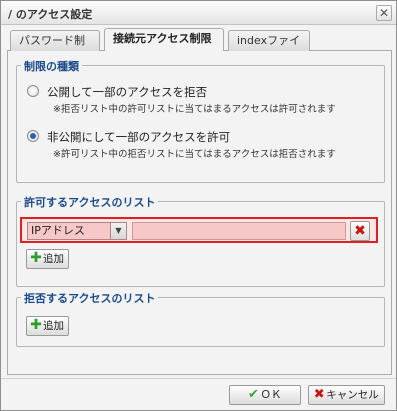  What do you see at coordinates (198, 13) in the screenshot?
I see `dialog-titlebar: / のアクセス設定 ✕` at bounding box center [198, 13].